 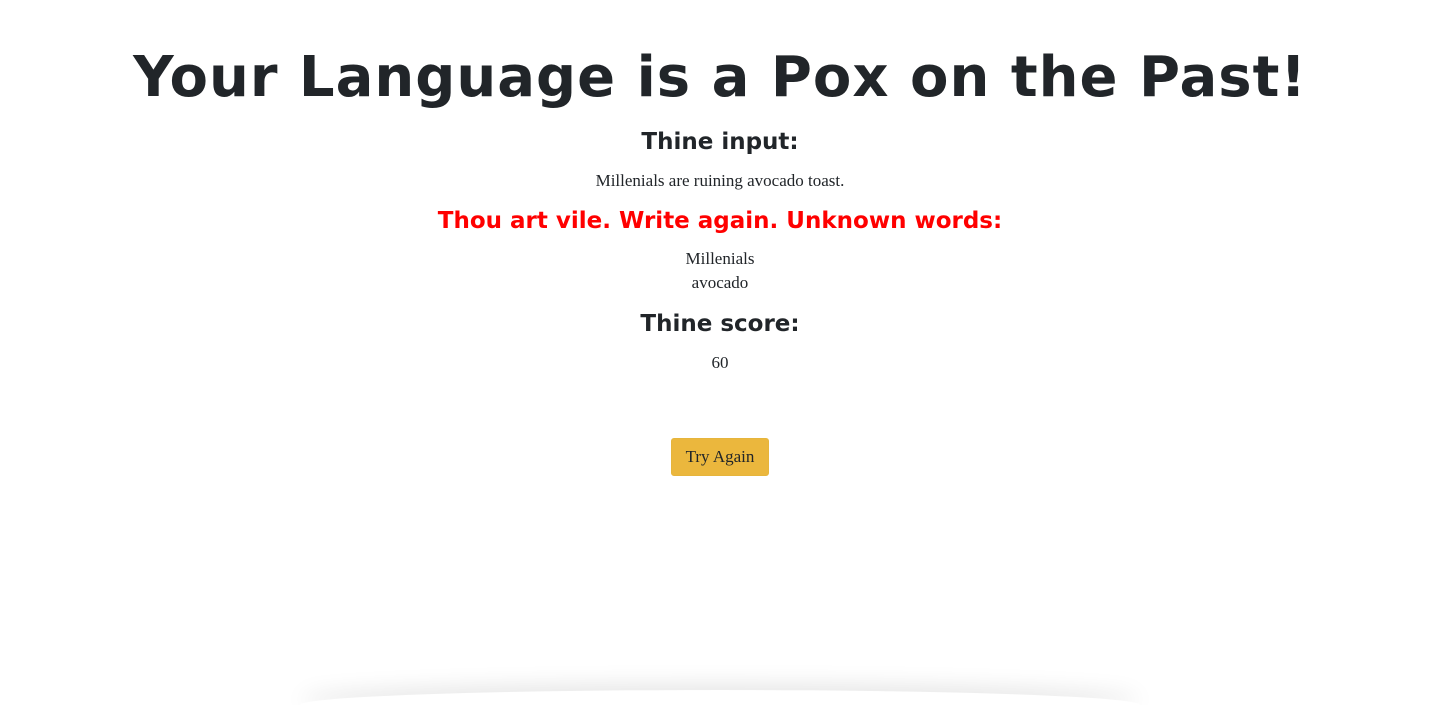 What do you see at coordinates (720, 258) in the screenshot?
I see `unknown-word-item: Millenials` at bounding box center [720, 258].